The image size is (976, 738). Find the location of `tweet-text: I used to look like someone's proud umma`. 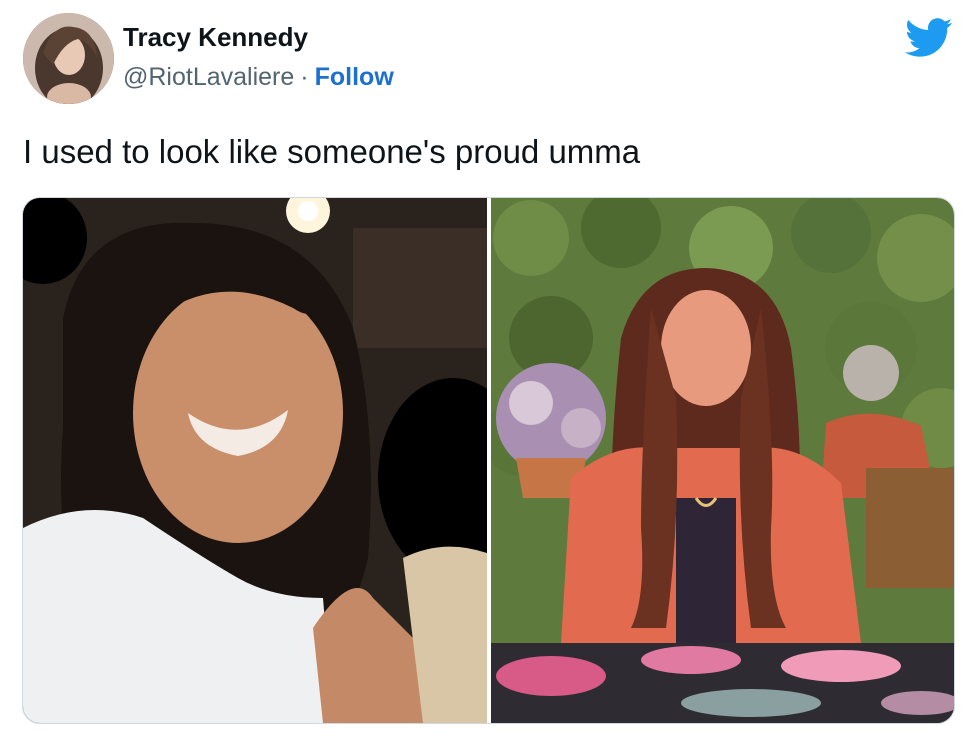

tweet-text: I used to look like someone's proud umma is located at coordinates (332, 151).